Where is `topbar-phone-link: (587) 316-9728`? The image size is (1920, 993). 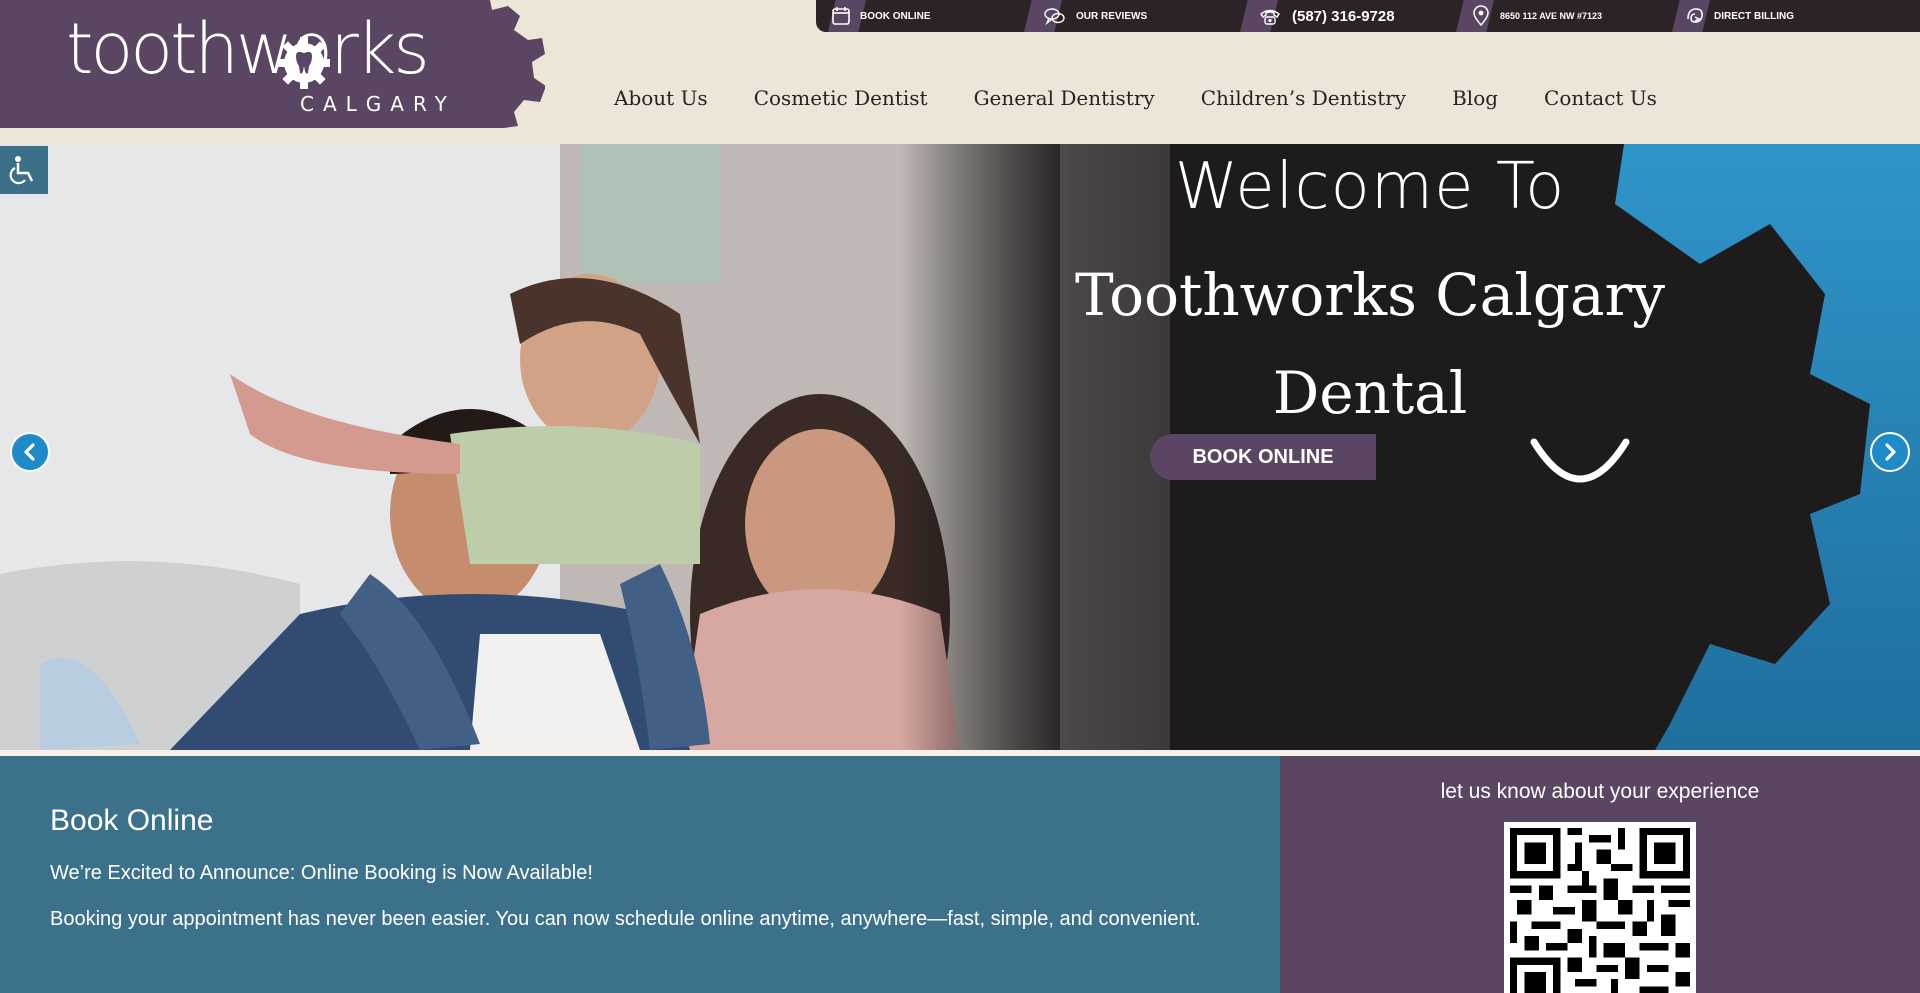
topbar-phone-link: (587) 316-9728 is located at coordinates (1325, 16).